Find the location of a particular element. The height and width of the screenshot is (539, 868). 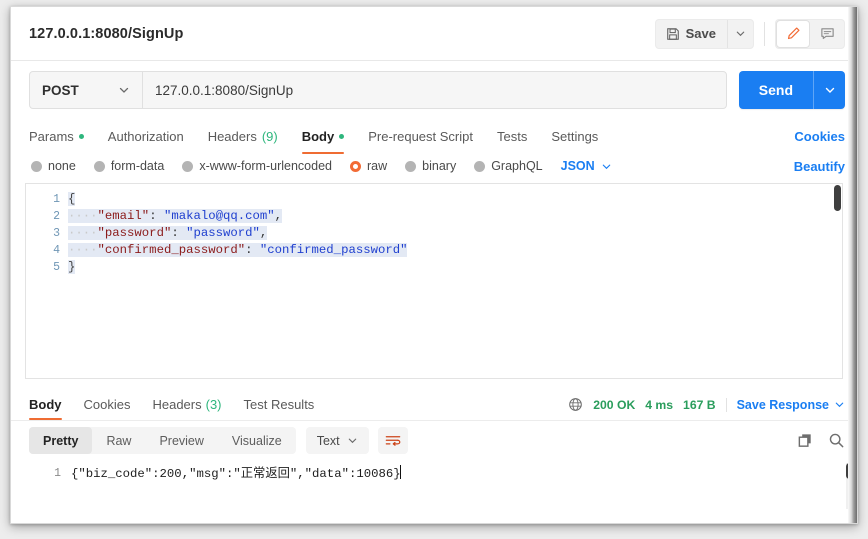

line-number: 3 is located at coordinates (56, 233).